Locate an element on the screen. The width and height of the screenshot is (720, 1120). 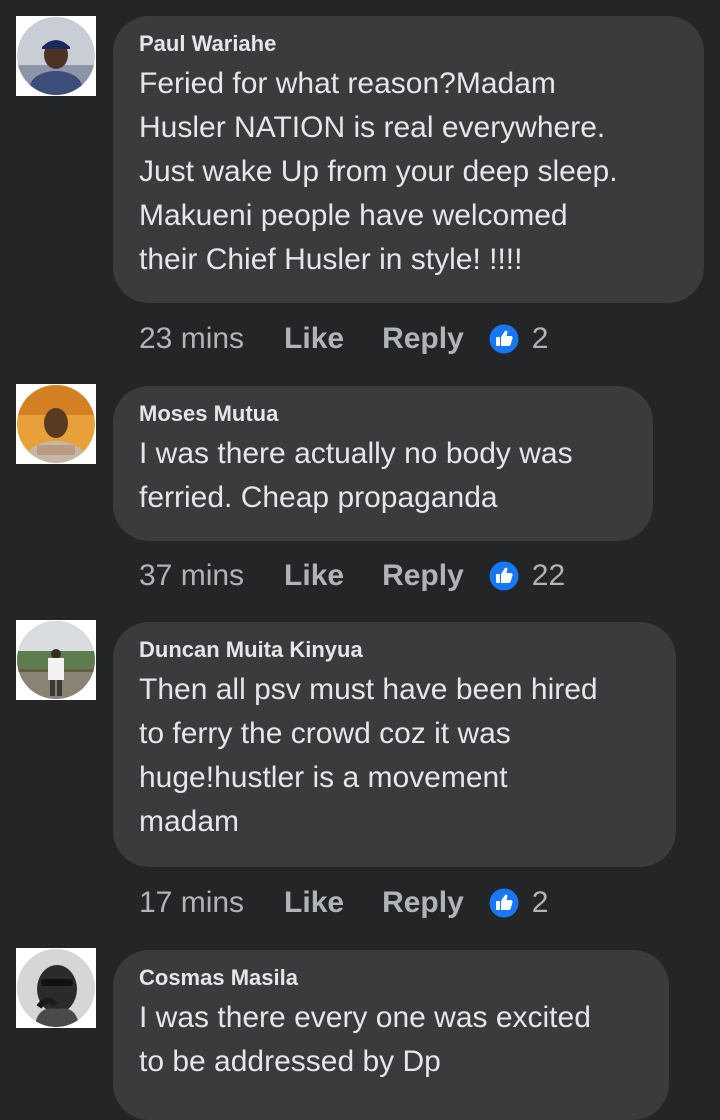
comment-actions: 23 mins Like Reply 2 is located at coordinates (343, 339).